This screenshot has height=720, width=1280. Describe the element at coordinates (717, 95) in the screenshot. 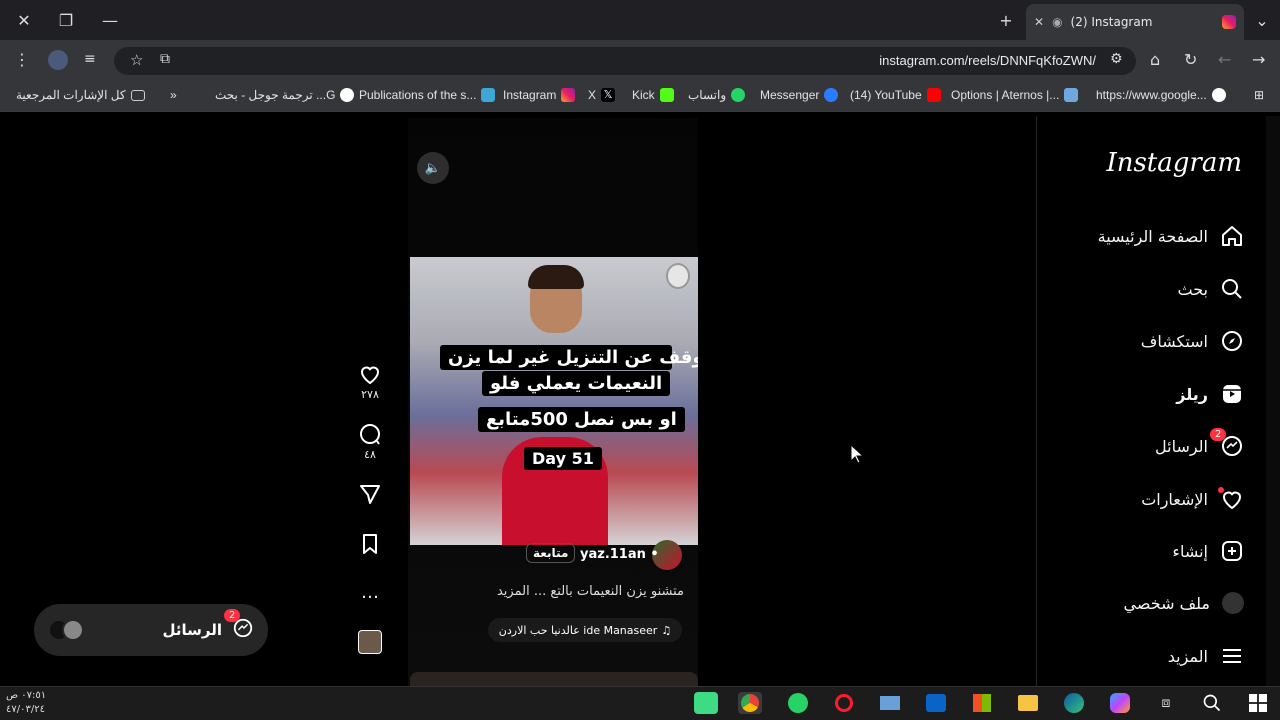

I see `bookmark-whatsapp: واتساب` at that location.